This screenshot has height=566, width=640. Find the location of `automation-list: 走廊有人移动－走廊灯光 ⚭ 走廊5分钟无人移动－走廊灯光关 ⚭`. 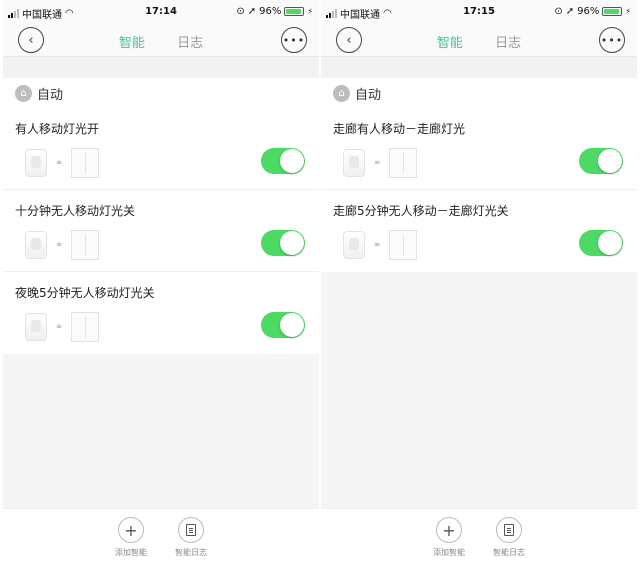

automation-list: 走廊有人移动－走廊灯光 ⚭ 走廊5分钟无人移动－走廊灯光关 ⚭ is located at coordinates (479, 190).